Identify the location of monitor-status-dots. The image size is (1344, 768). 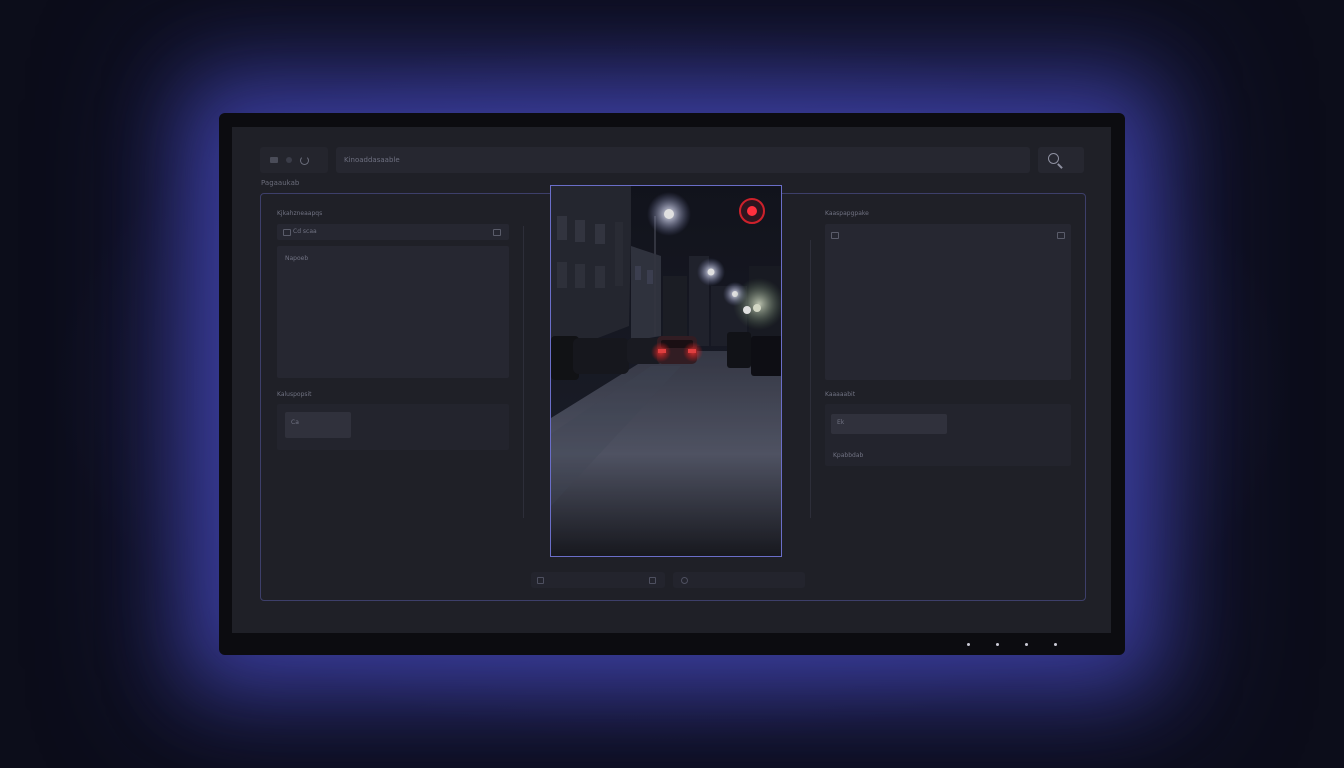
(1012, 645).